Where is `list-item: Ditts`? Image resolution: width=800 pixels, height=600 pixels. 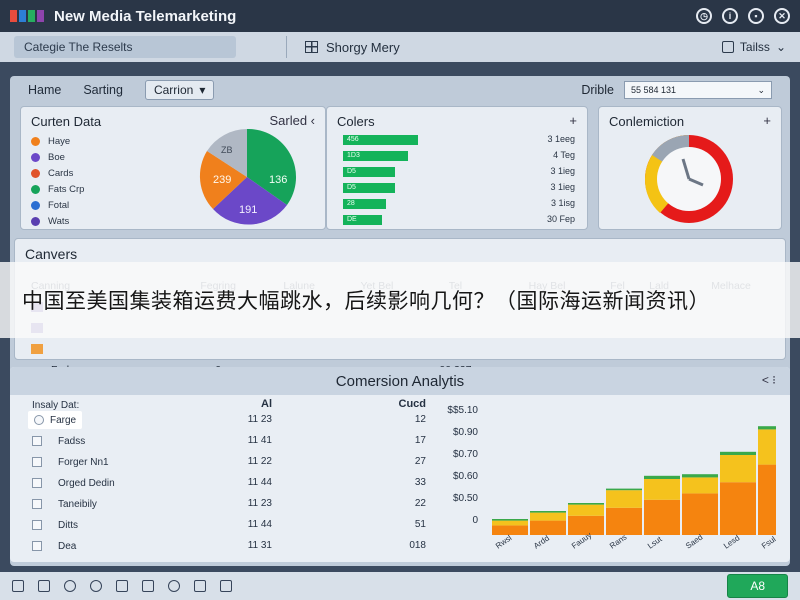
list-item: Ditts is located at coordinates (55, 525).